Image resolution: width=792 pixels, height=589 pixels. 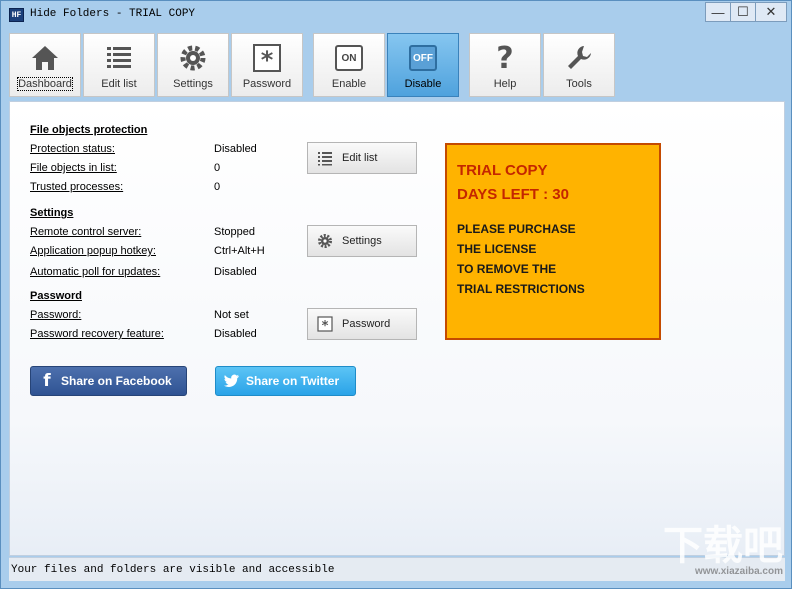 I want to click on share-twitter-button: Share on Twitter, so click(x=285, y=381).